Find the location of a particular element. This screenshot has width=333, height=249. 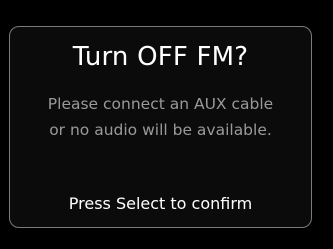

dialog-message-line-2: or no audio will be available. is located at coordinates (160, 130).